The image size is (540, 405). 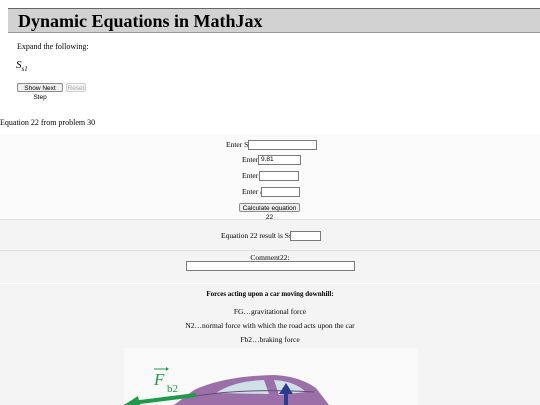 I want to click on v-input, so click(x=279, y=176).